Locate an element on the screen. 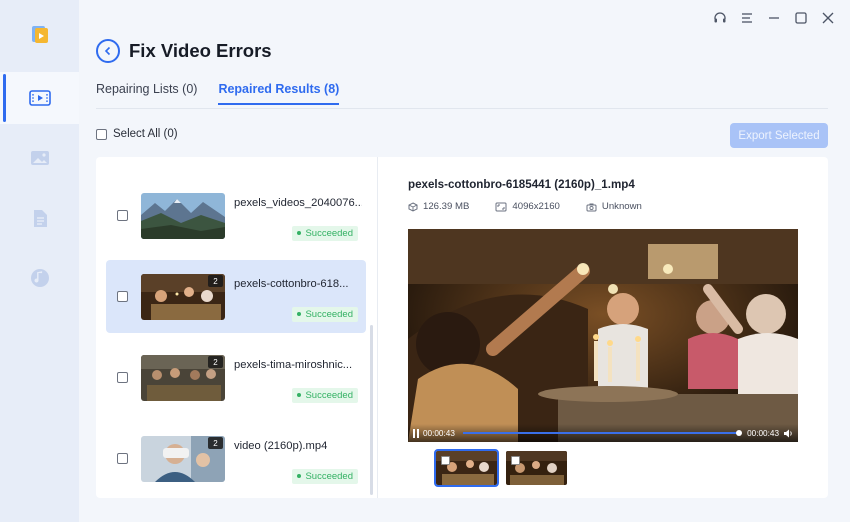 This screenshot has width=850, height=522. document-icon is located at coordinates (40, 218).